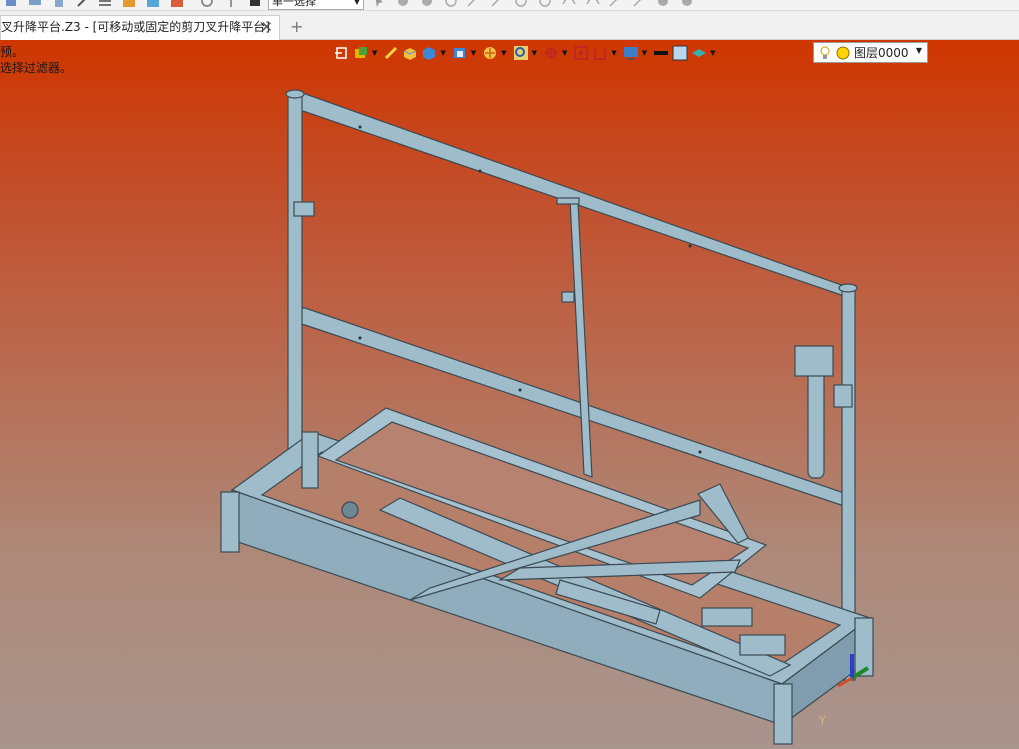 This screenshot has width=1019, height=749. What do you see at coordinates (379, 4) in the screenshot?
I see `select-tool-icon` at bounding box center [379, 4].